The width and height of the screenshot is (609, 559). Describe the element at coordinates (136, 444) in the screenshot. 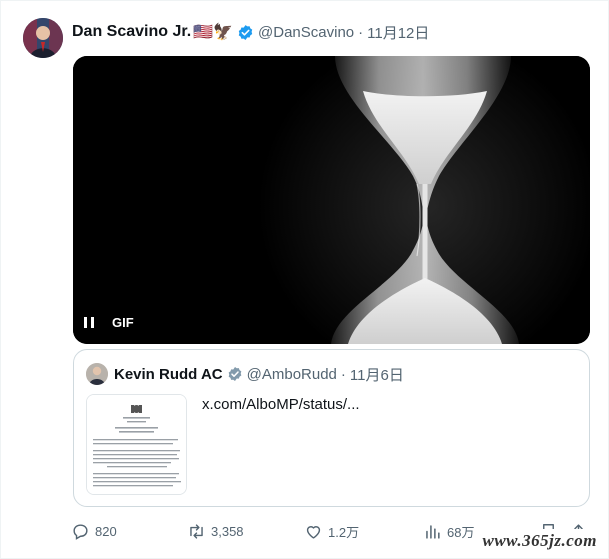

I see `quoted-letter-thumbnail` at that location.